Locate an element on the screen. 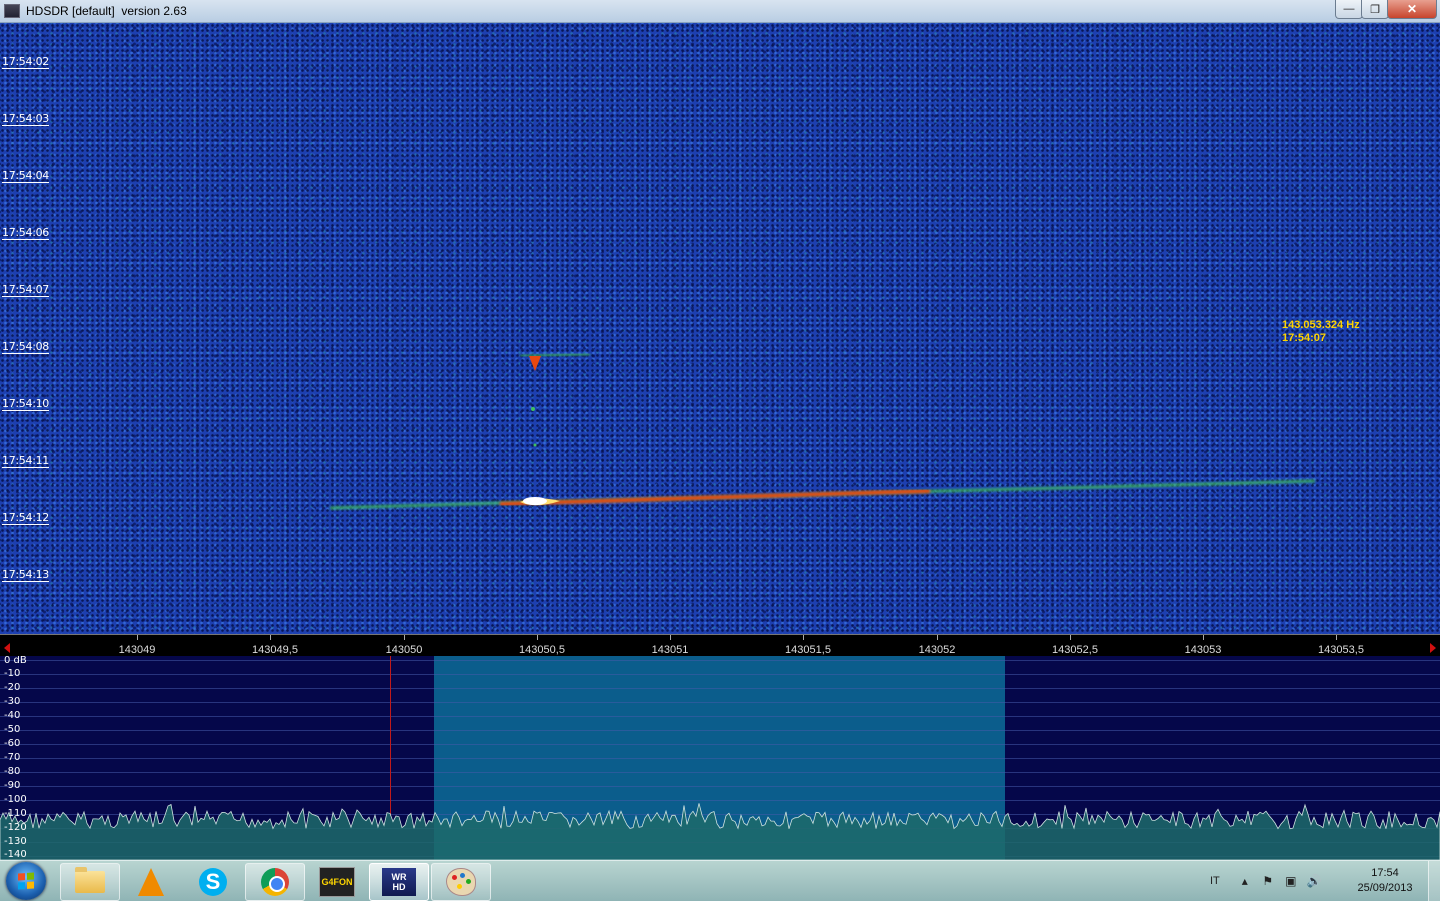 Image resolution: width=1440 pixels, height=901 pixels. taskbar-skype: S is located at coordinates (213, 882).